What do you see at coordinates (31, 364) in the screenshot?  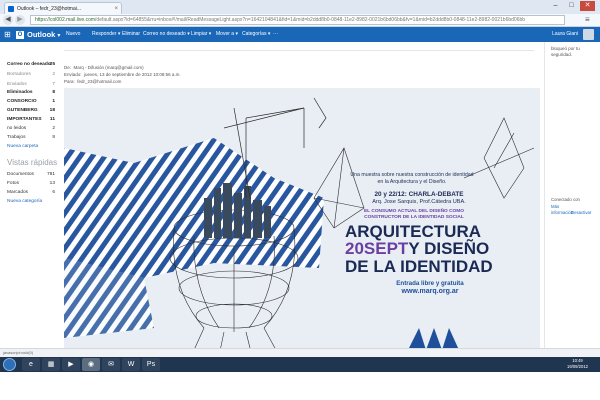 I see `taskbar-ie-icon: e` at bounding box center [31, 364].